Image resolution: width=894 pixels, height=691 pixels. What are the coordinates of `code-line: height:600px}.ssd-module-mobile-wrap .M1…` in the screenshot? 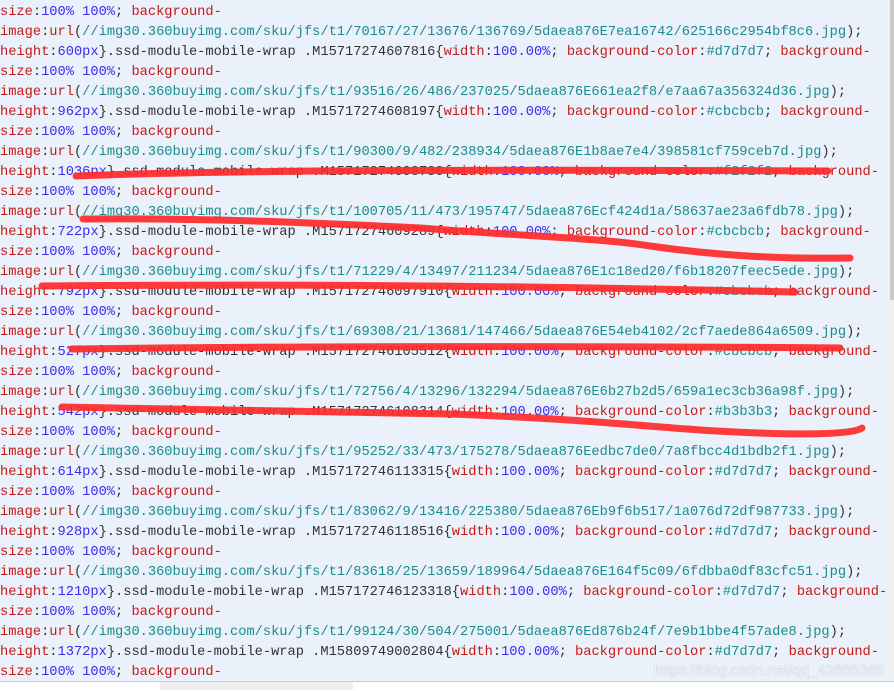 It's located at (435, 53).